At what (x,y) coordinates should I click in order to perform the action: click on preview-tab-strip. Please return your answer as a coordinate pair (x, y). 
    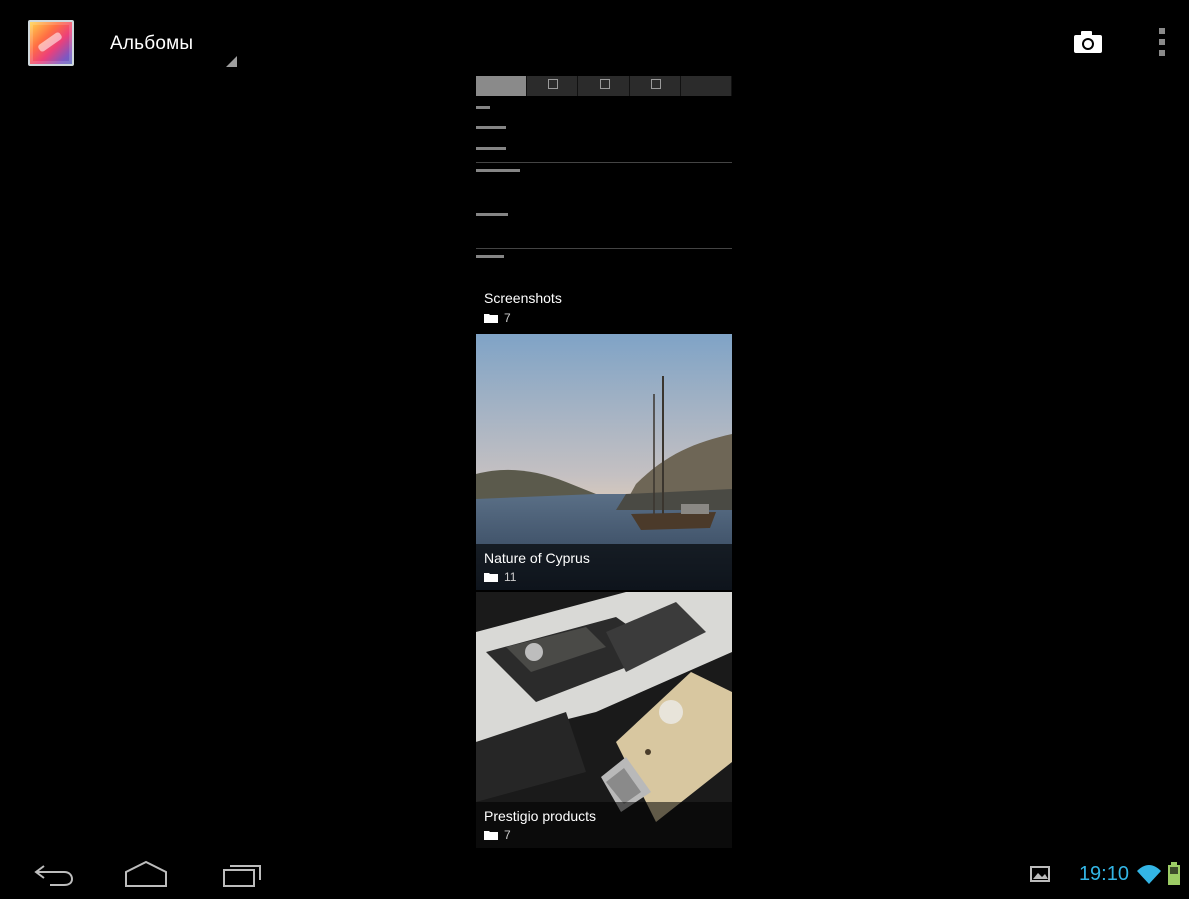
    Looking at the image, I should click on (604, 86).